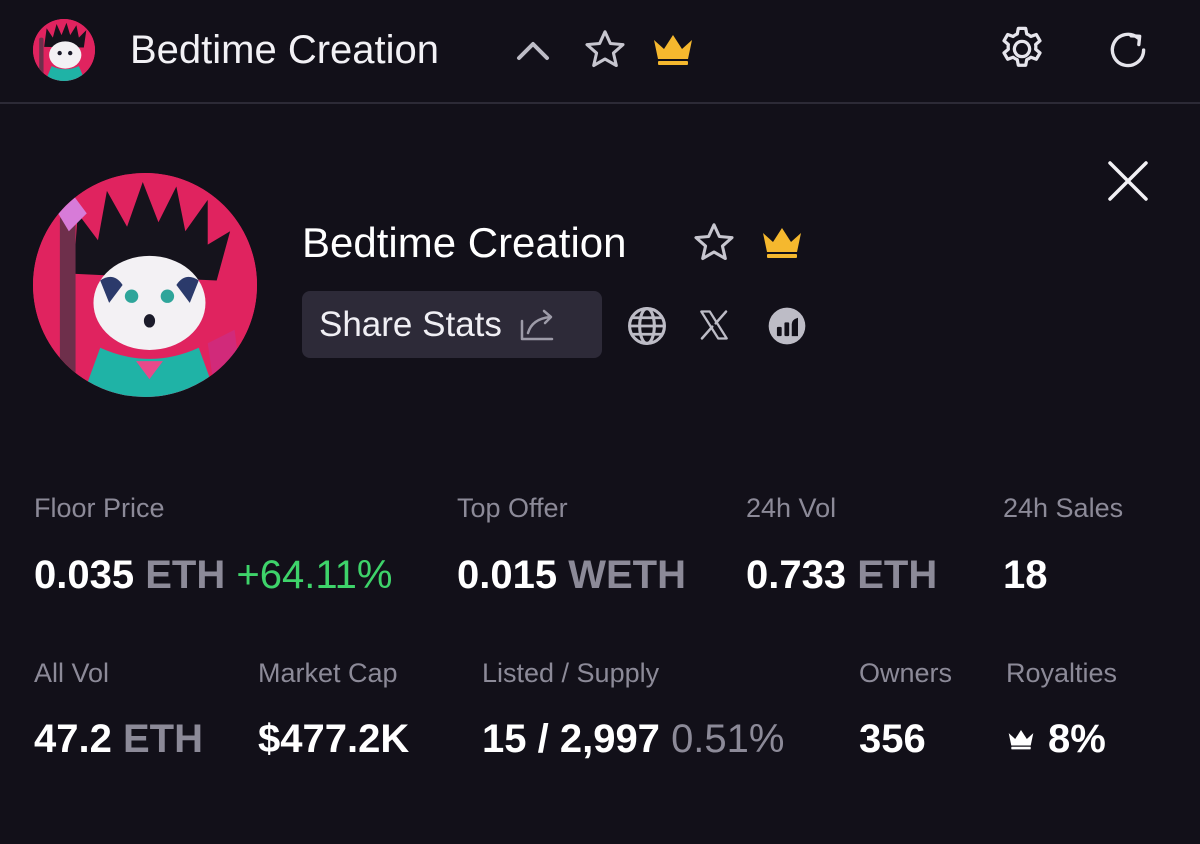 The width and height of the screenshot is (1200, 844). I want to click on listed-supply-value: 15 / 2,997 0.51%, so click(633, 739).